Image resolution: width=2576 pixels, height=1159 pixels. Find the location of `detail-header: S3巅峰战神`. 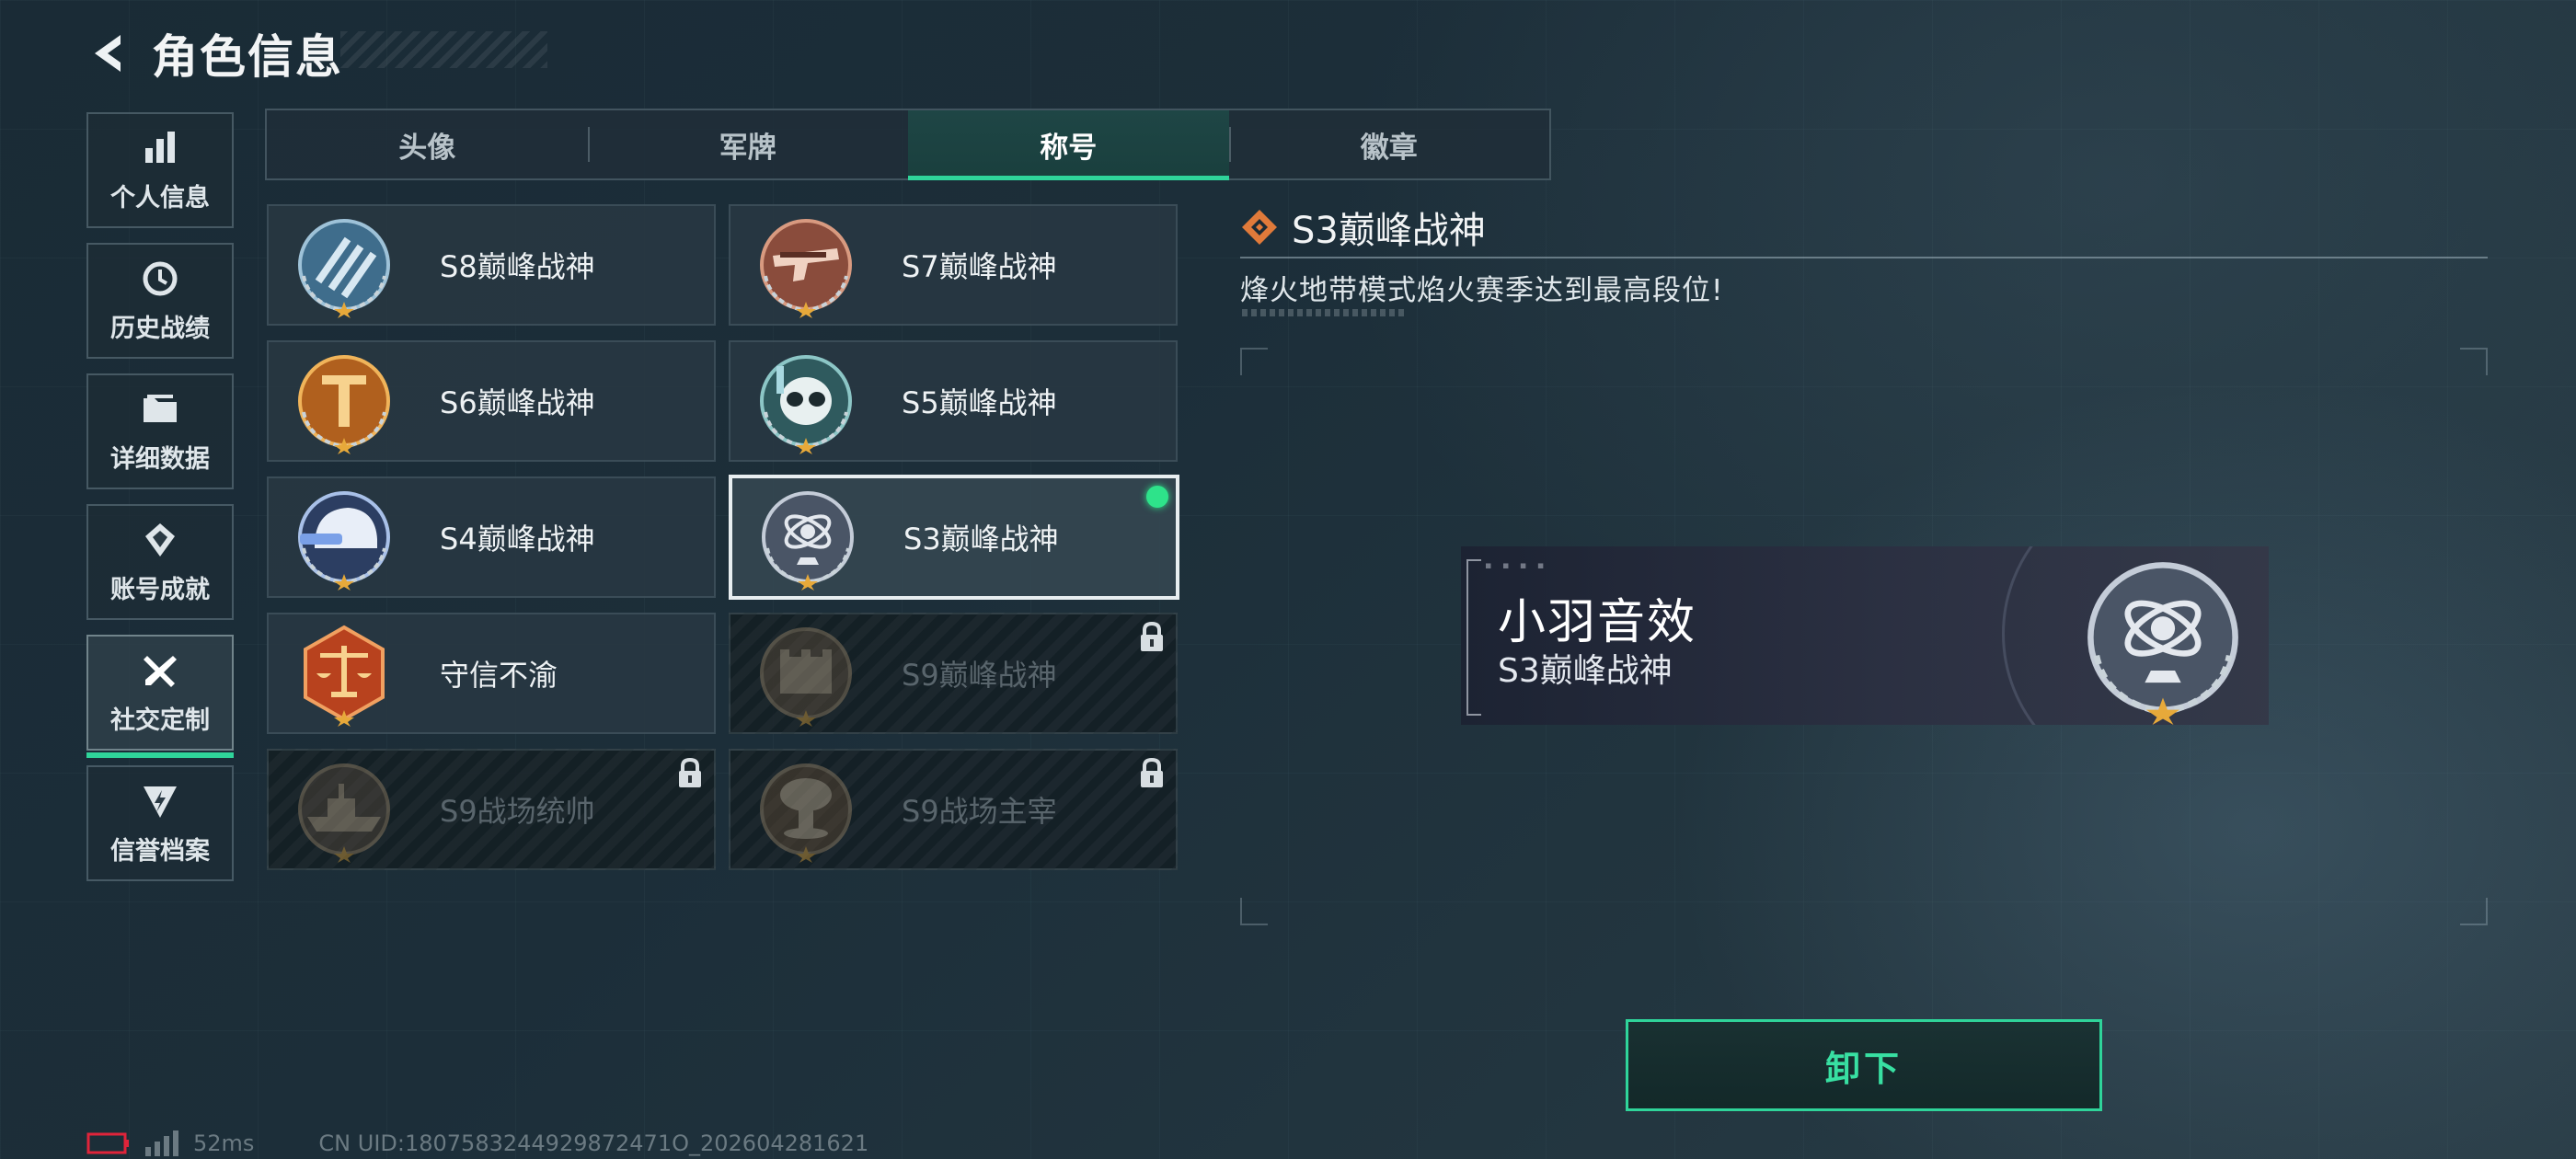

detail-header: S3巅峰战神 is located at coordinates (1363, 227).